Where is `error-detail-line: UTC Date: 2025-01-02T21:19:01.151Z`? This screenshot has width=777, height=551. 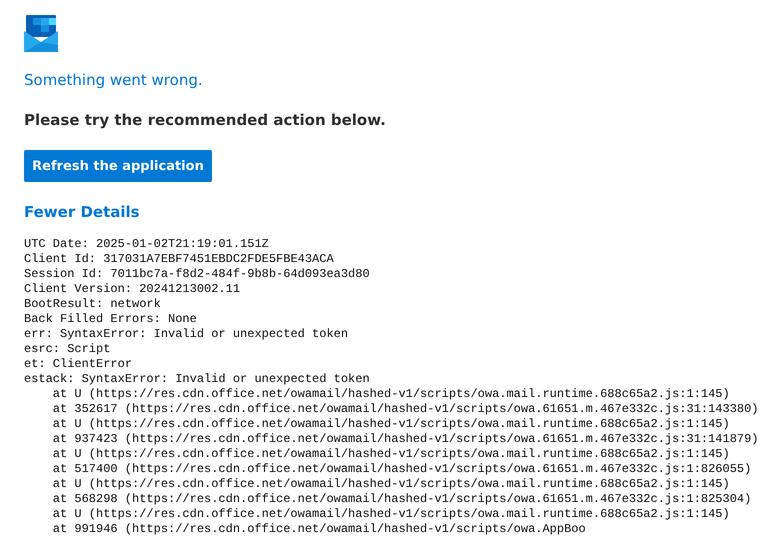
error-detail-line: UTC Date: 2025-01-02T21:19:01.151Z is located at coordinates (146, 244).